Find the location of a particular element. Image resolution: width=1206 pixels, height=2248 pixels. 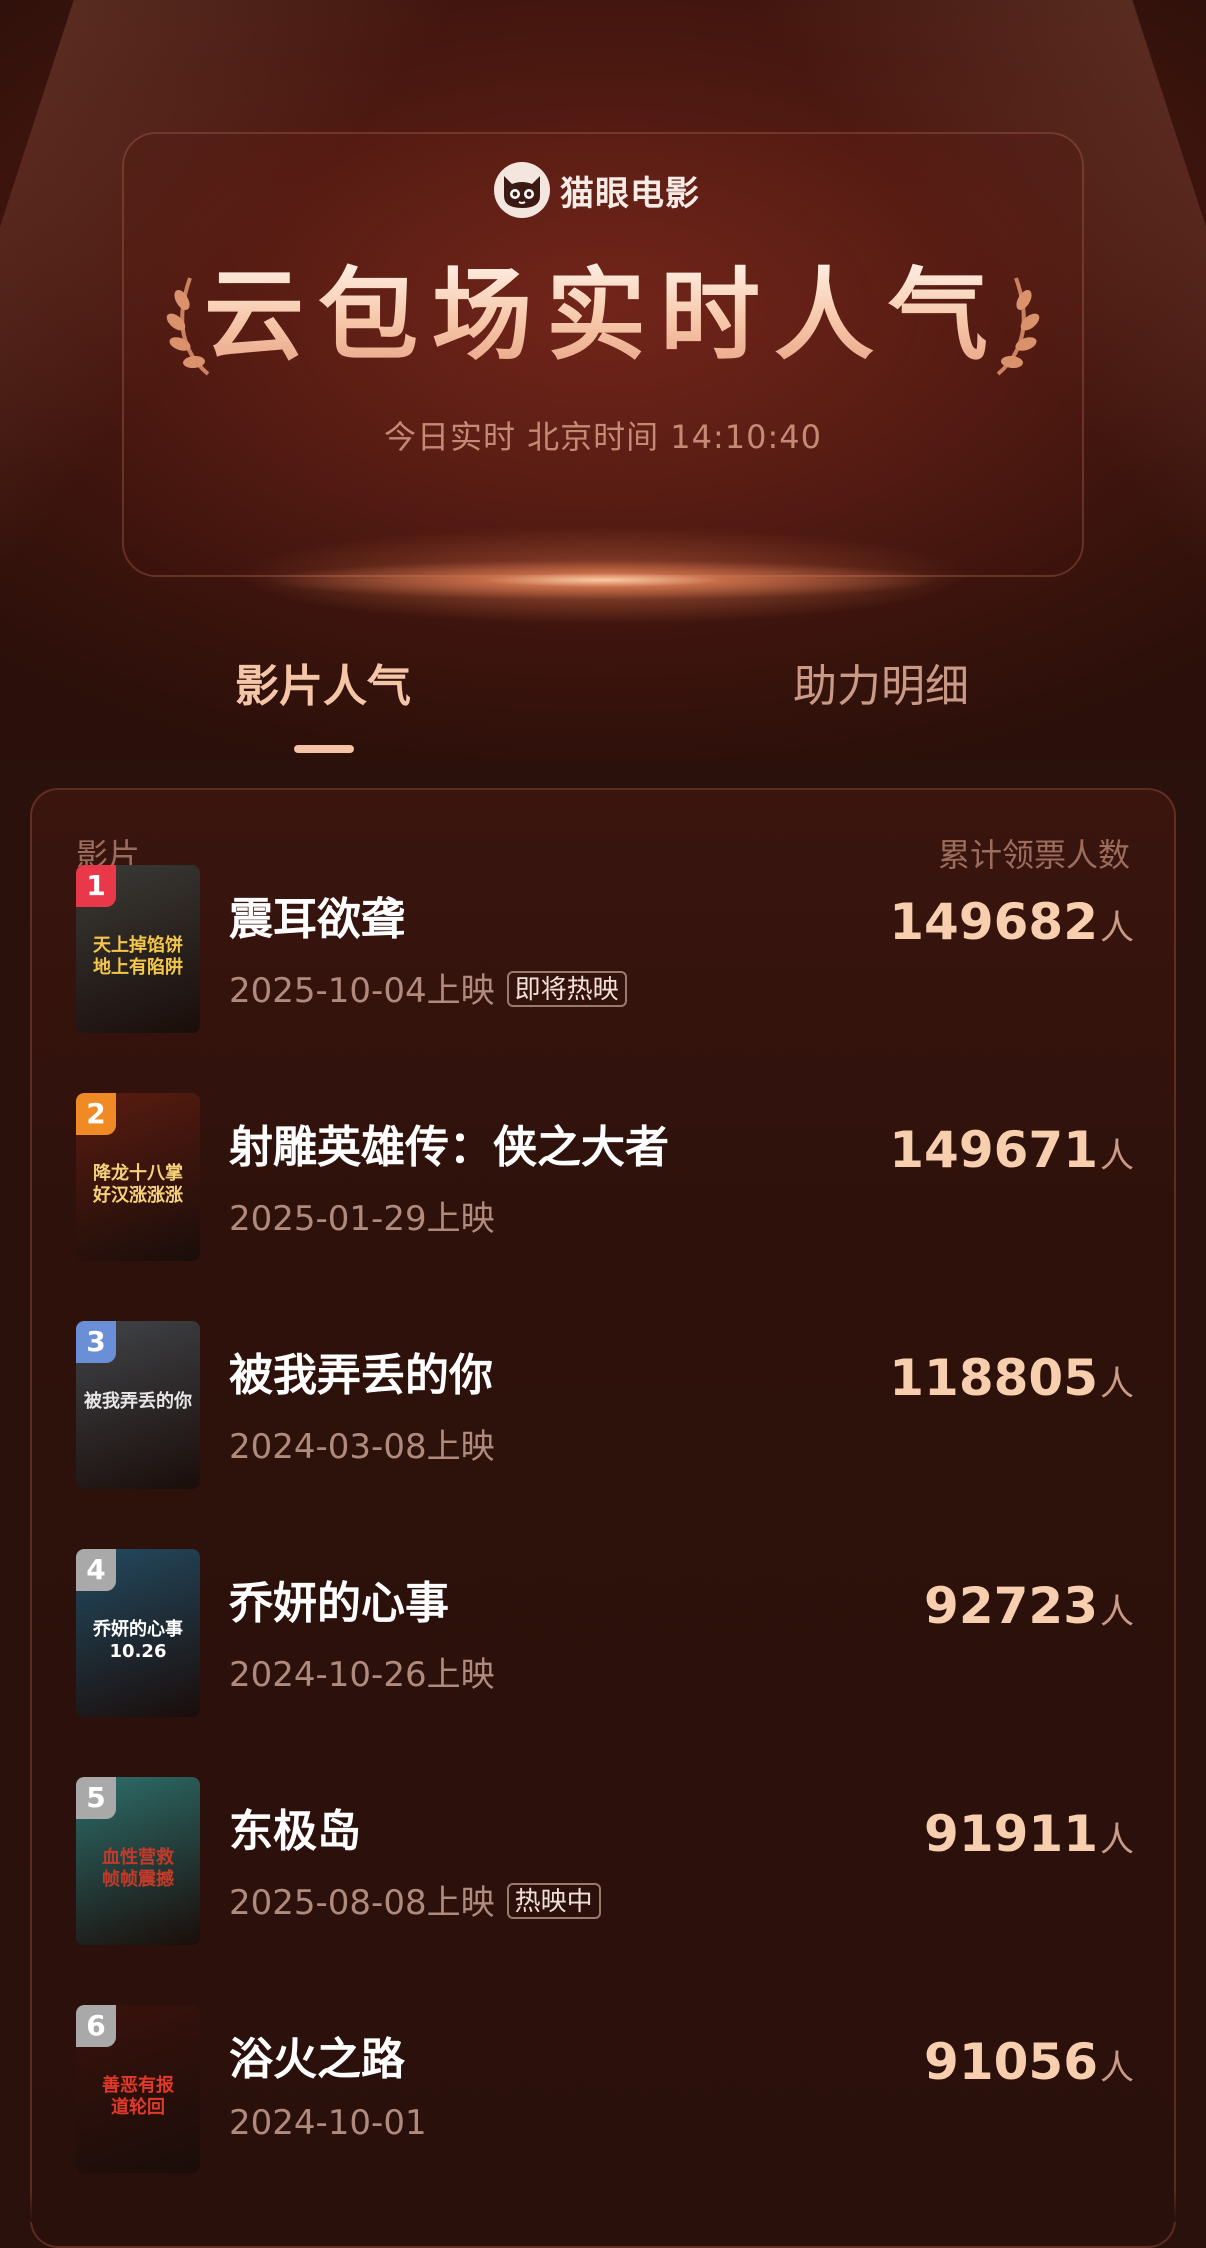

ticket-count-value: 149671 is located at coordinates (993, 1150).